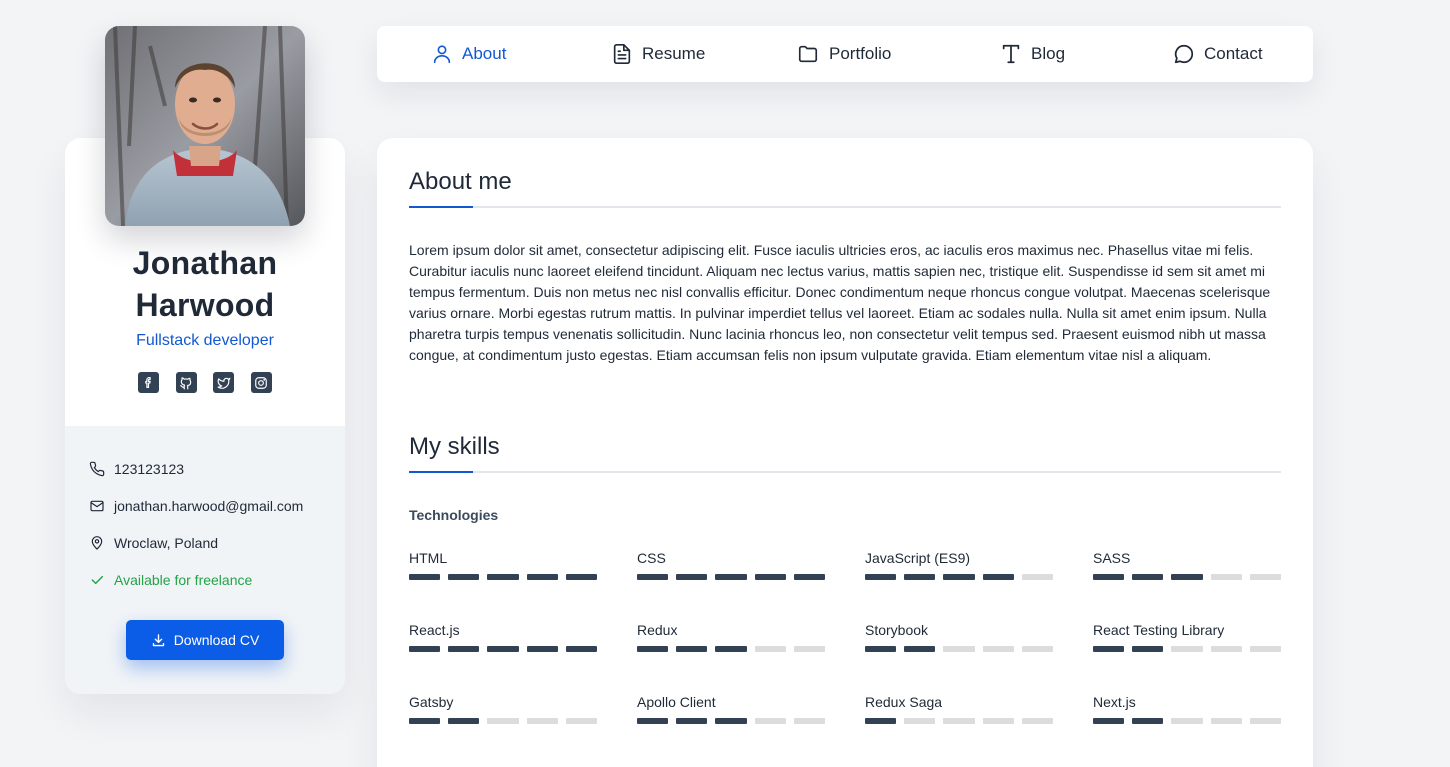 This screenshot has height=767, width=1450. What do you see at coordinates (183, 580) in the screenshot?
I see `availability-value: Available for freelance` at bounding box center [183, 580].